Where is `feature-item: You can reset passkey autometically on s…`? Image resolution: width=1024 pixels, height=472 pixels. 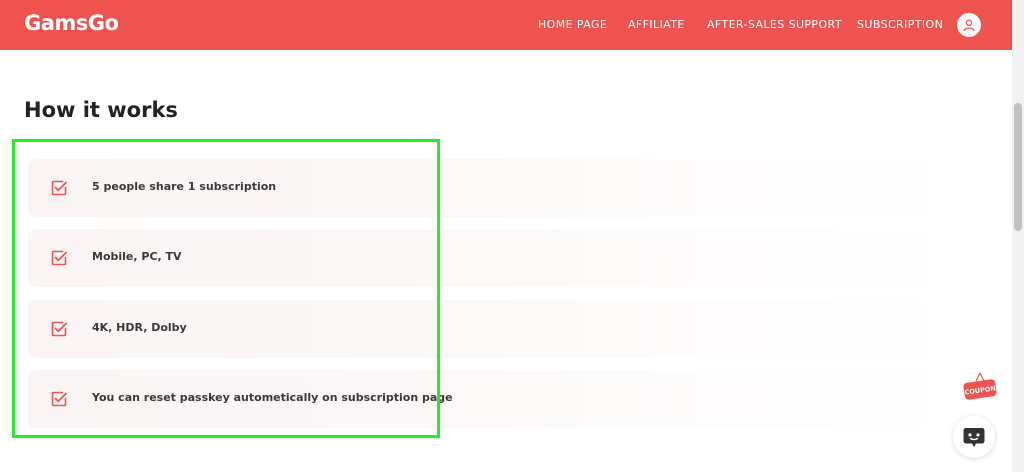
feature-item: You can reset passkey autometically on s… is located at coordinates (493, 399).